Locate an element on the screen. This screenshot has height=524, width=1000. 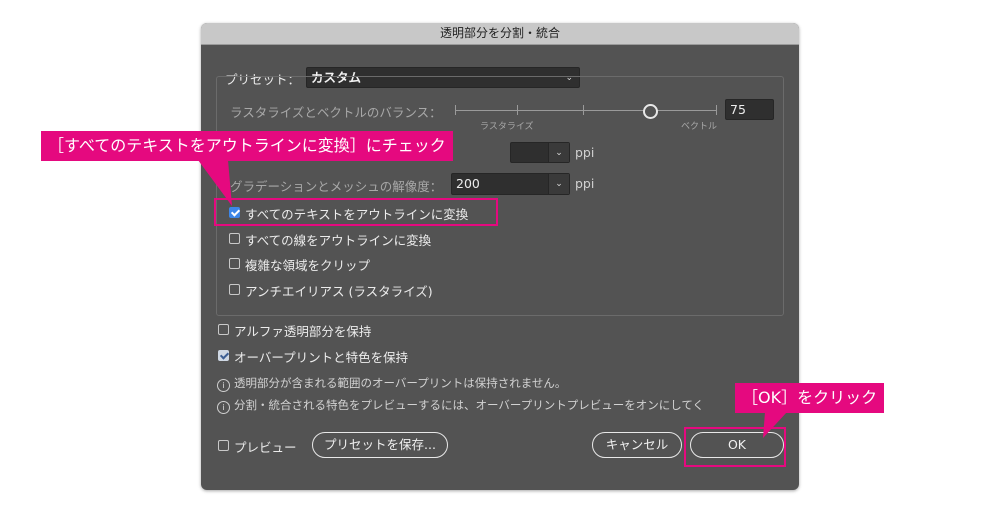
preview-checkbox is located at coordinates (223, 445).